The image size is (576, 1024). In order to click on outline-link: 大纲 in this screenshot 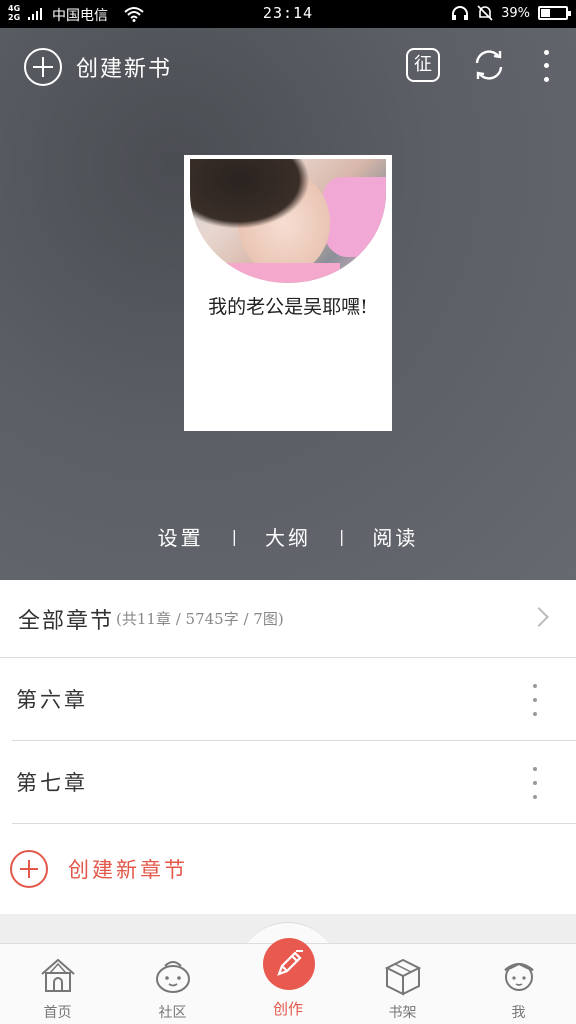, I will do `click(288, 536)`.